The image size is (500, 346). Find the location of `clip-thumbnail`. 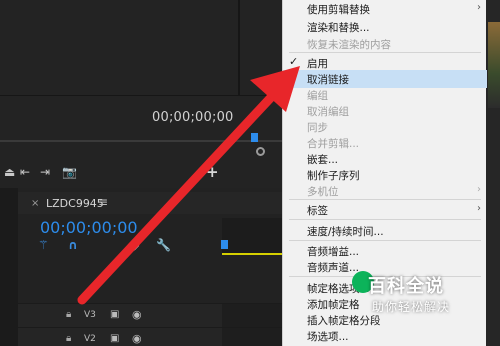

clip-thumbnail is located at coordinates (494, 65).